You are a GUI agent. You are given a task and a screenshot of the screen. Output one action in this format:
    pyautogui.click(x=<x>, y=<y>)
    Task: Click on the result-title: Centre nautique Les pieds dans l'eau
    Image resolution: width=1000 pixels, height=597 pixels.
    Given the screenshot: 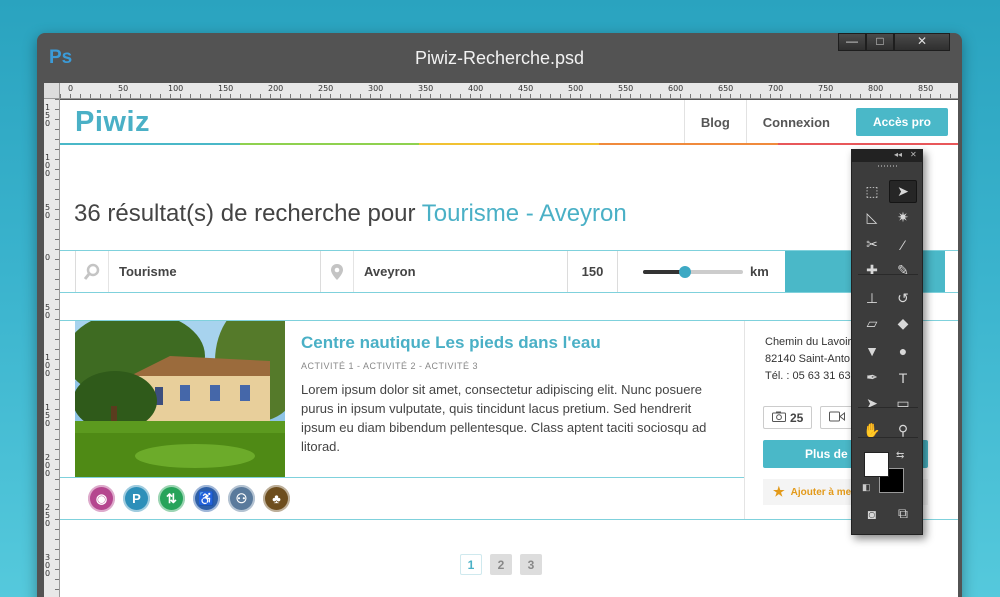 What is the action you would take?
    pyautogui.click(x=451, y=343)
    